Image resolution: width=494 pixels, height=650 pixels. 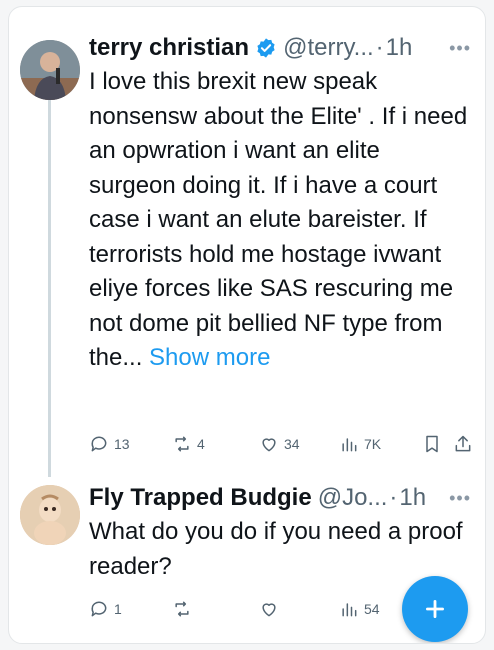 What do you see at coordinates (279, 444) in the screenshot?
I see `like-button: 34` at bounding box center [279, 444].